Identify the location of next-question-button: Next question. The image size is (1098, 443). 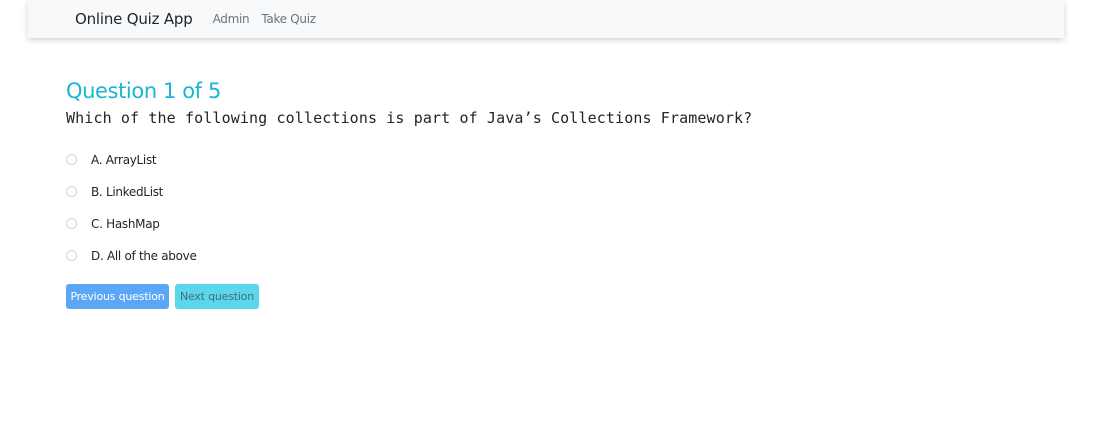
(217, 296).